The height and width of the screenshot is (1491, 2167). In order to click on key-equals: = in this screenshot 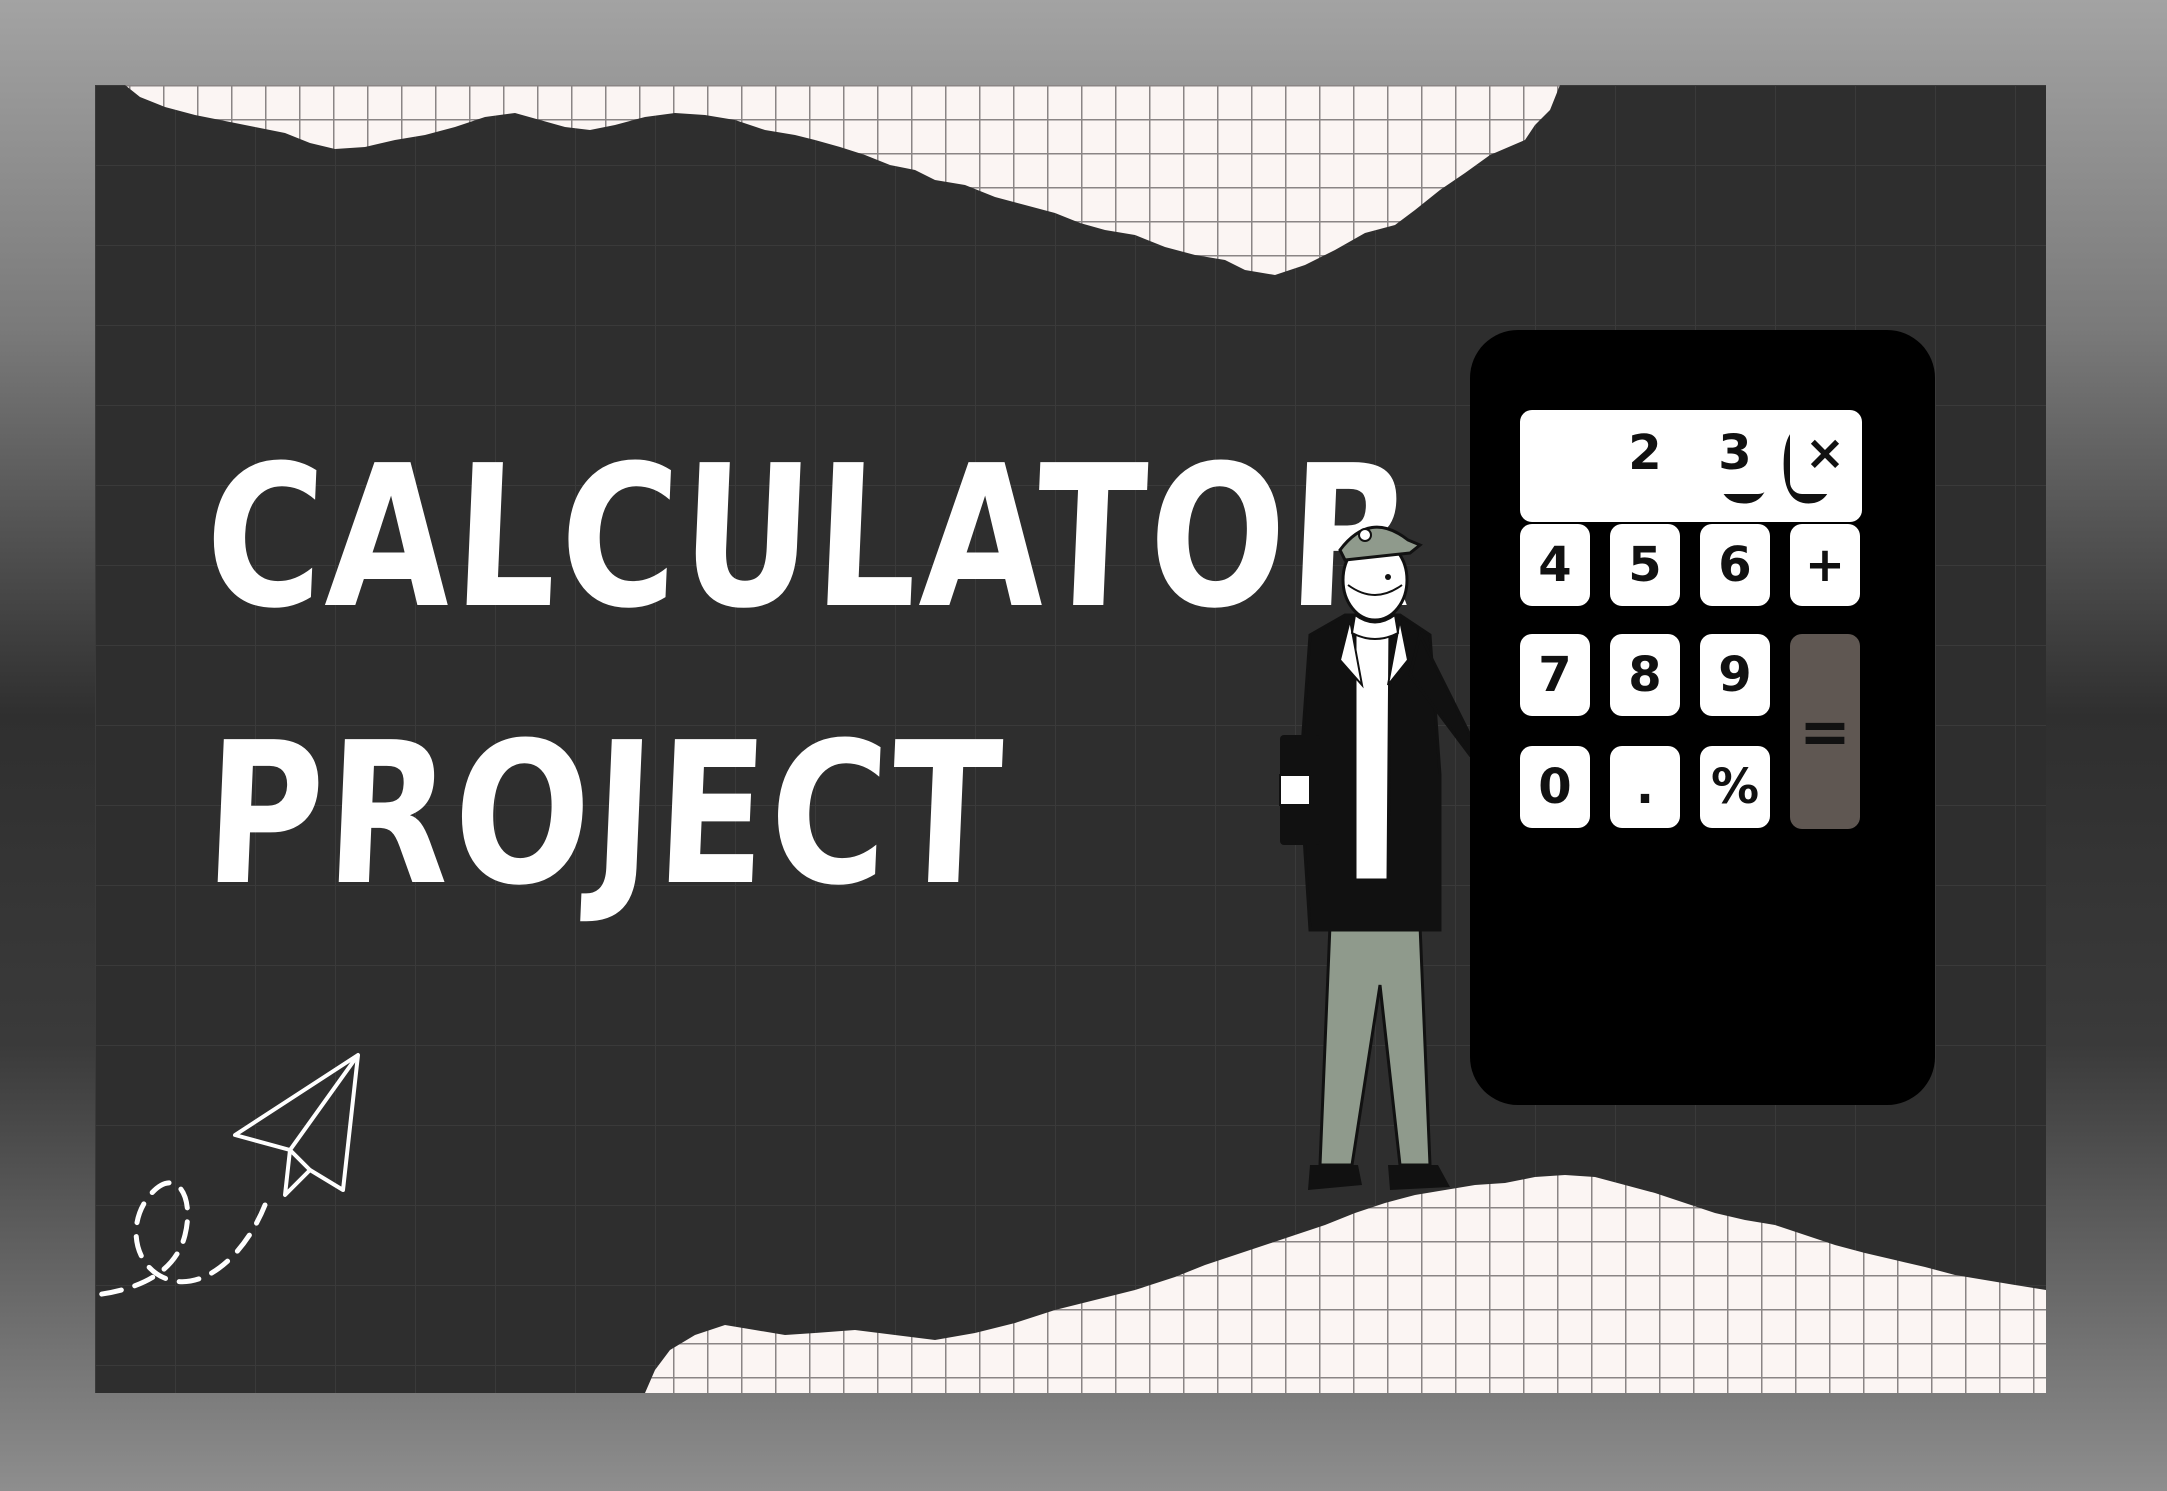, I will do `click(1825, 731)`.